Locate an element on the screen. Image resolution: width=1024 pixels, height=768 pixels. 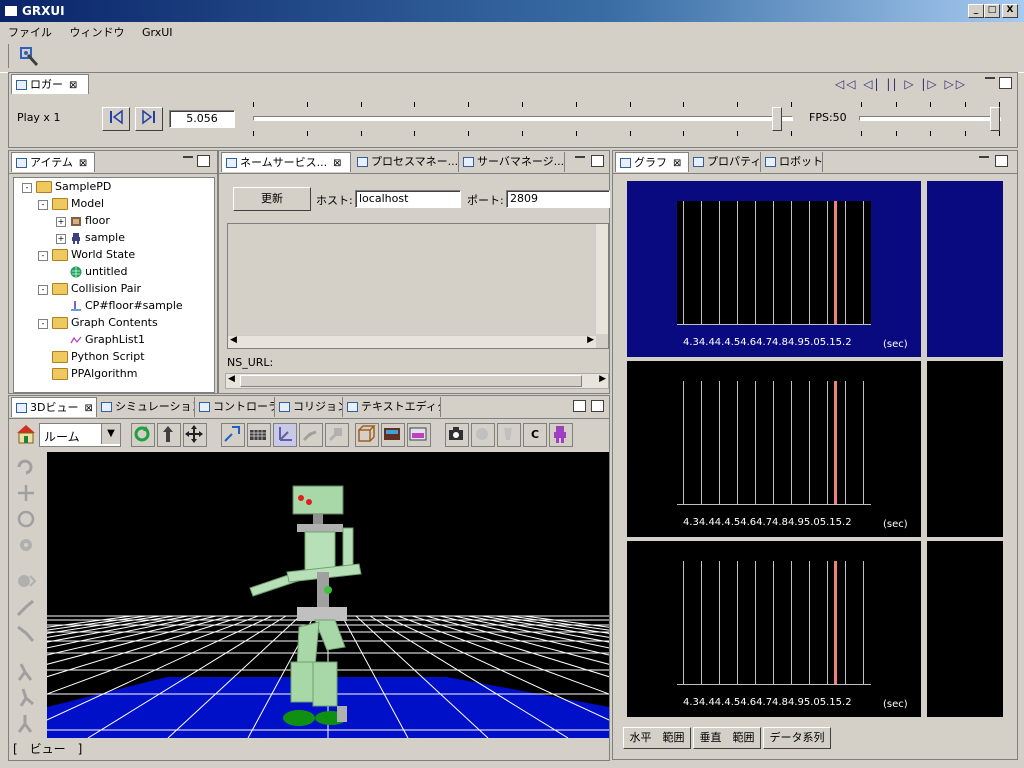
play-icon: ▷ is located at coordinates (909, 84).